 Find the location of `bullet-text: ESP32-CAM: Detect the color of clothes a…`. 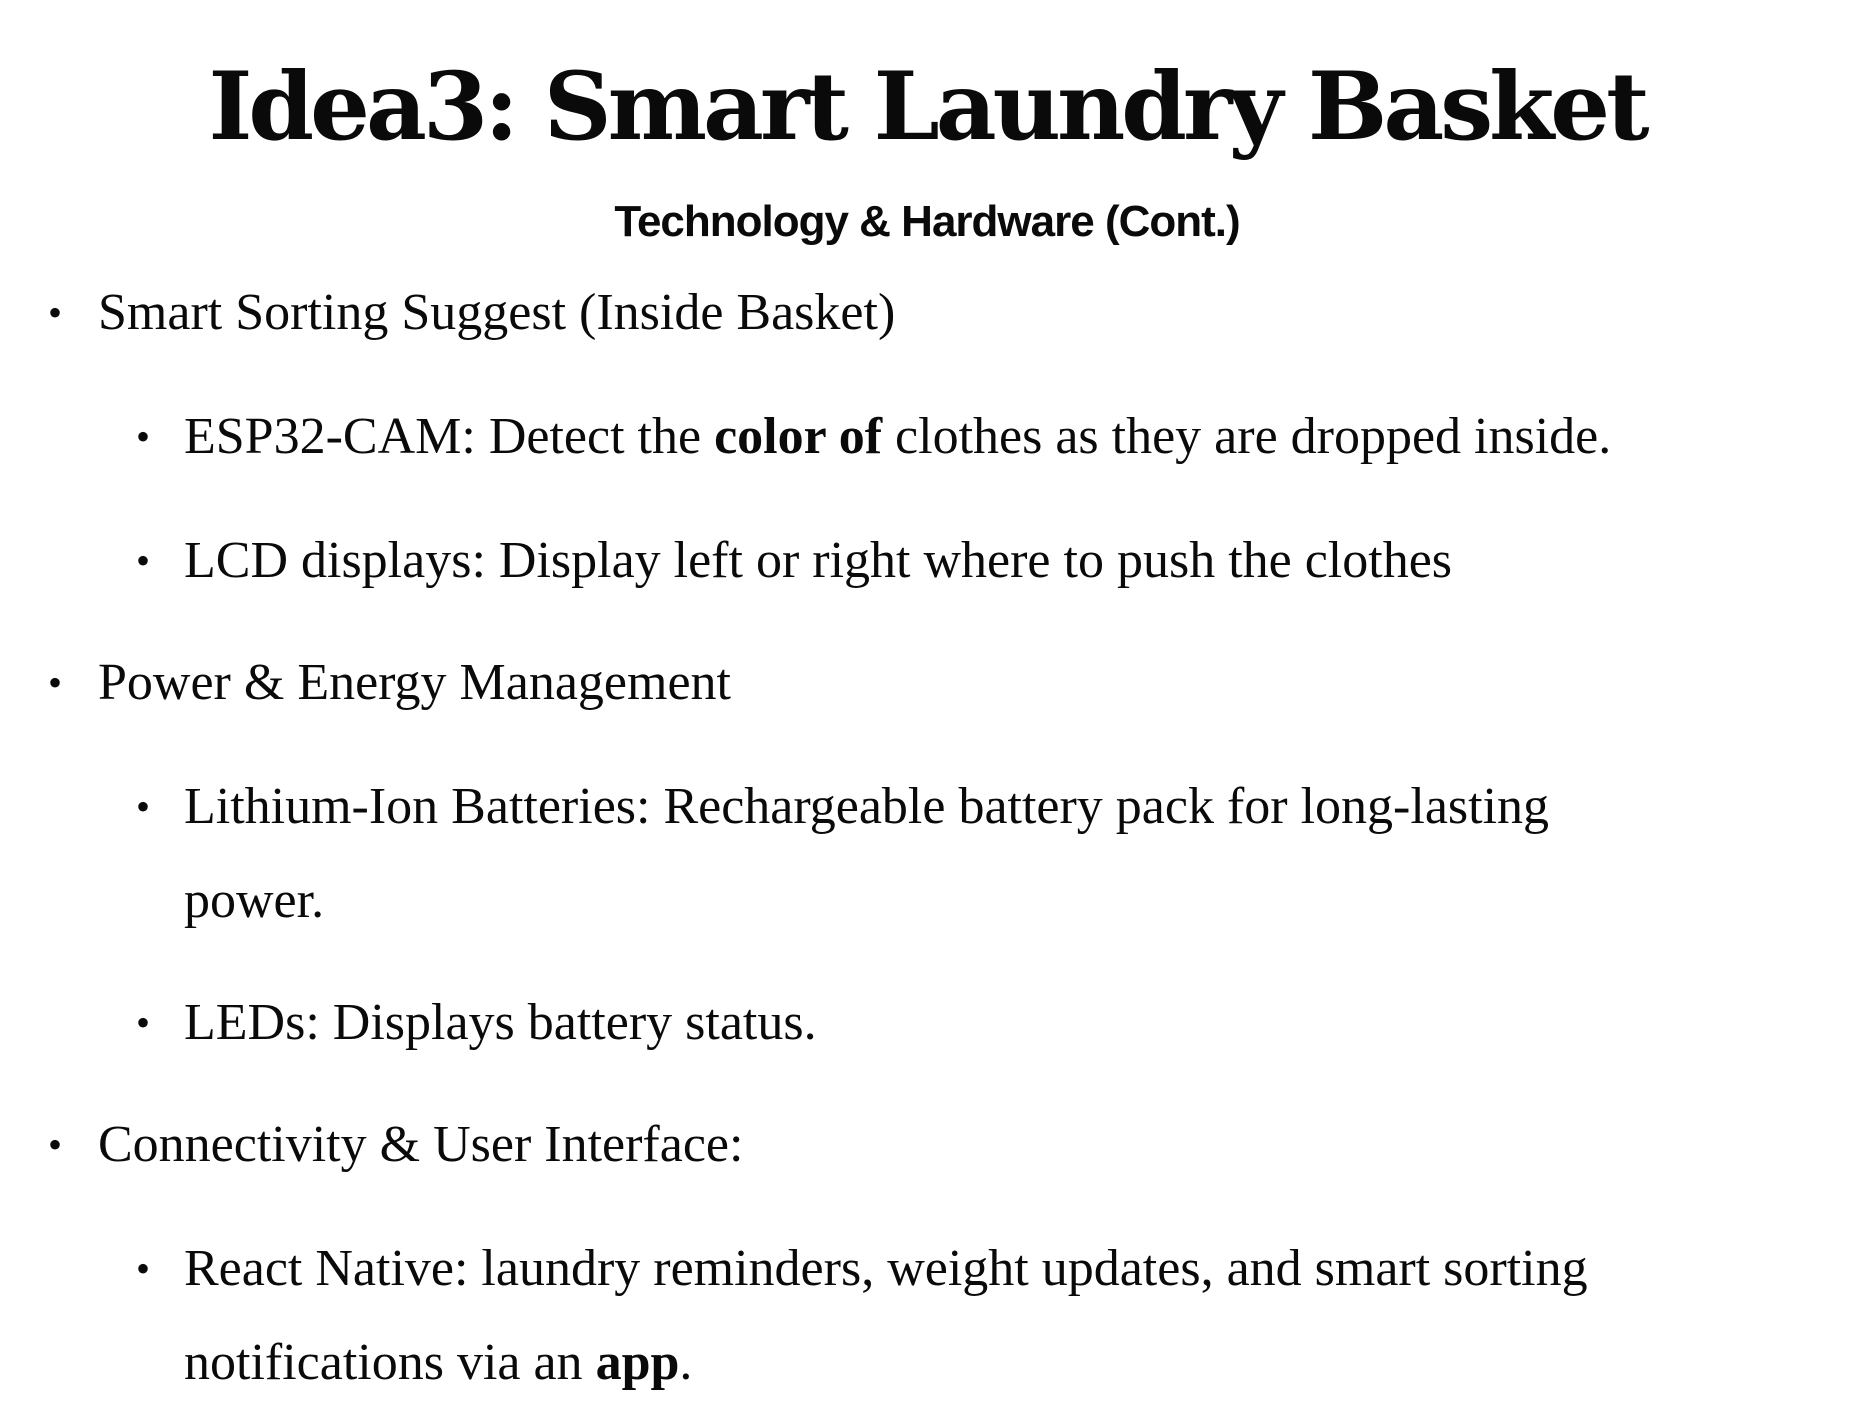

bullet-text: ESP32-CAM: Detect the color of clothes a… is located at coordinates (897, 436).